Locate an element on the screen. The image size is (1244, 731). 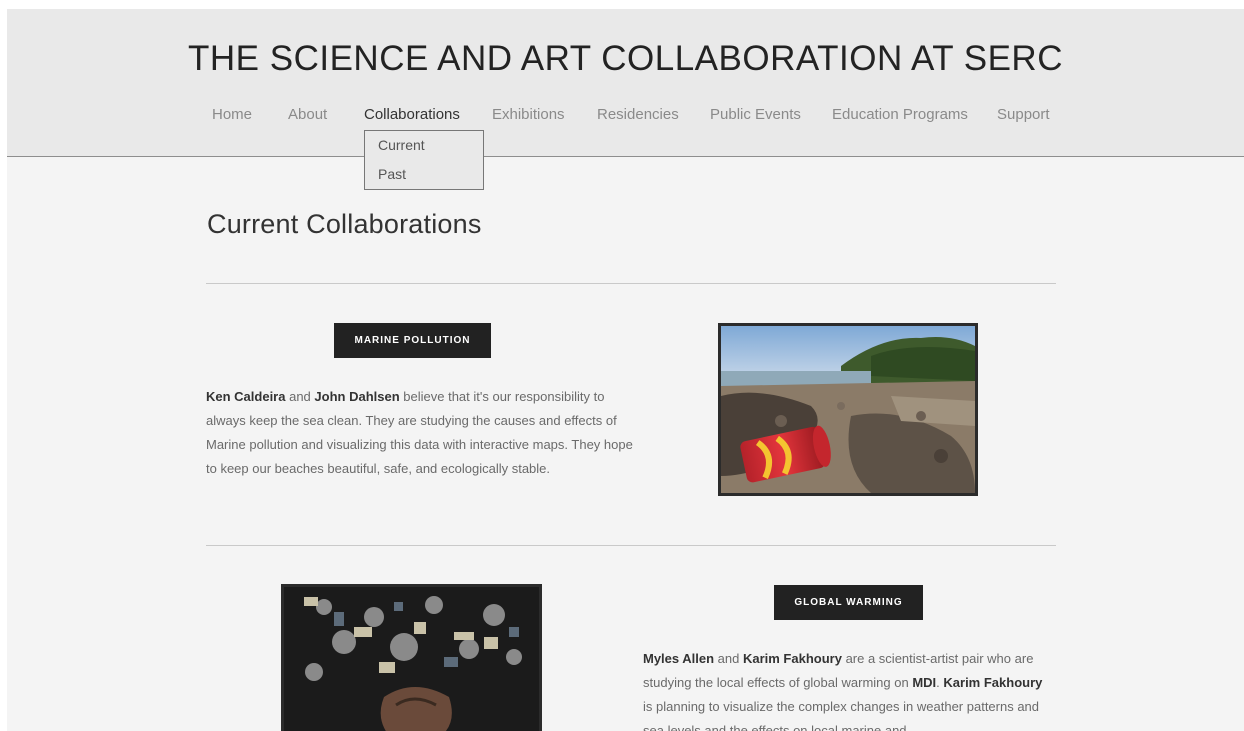
nav-item-residencies: Residencies is located at coordinates (638, 114).